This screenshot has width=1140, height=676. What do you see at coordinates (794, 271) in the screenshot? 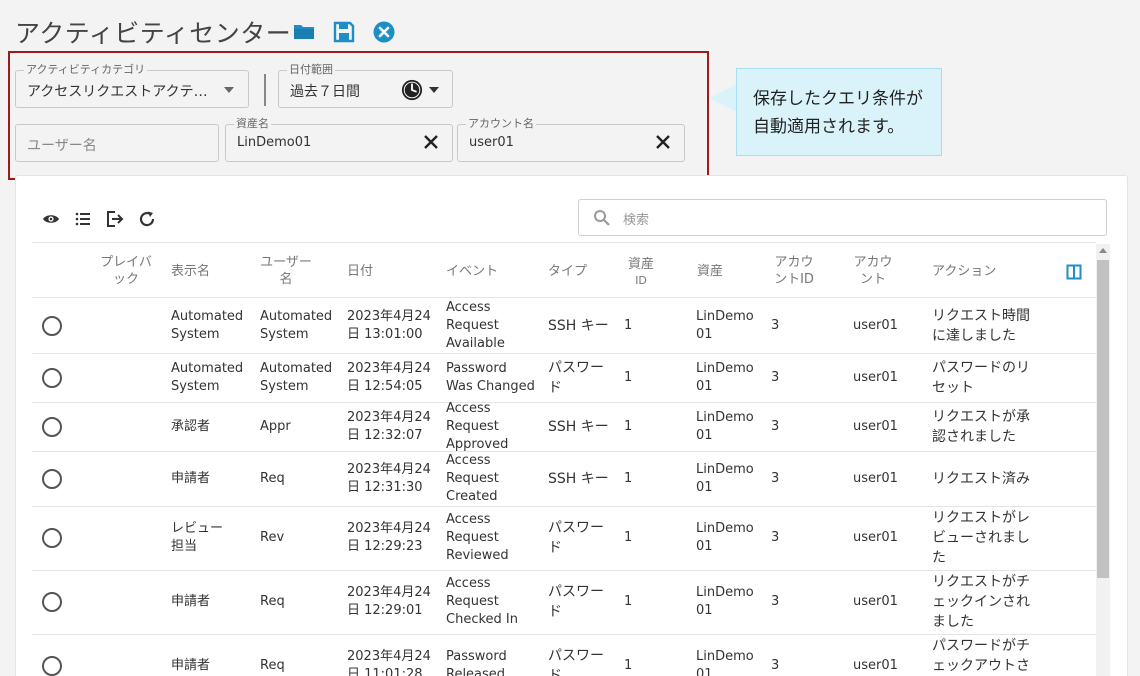
I see `col-header-account-id: アカウ ントID` at bounding box center [794, 271].